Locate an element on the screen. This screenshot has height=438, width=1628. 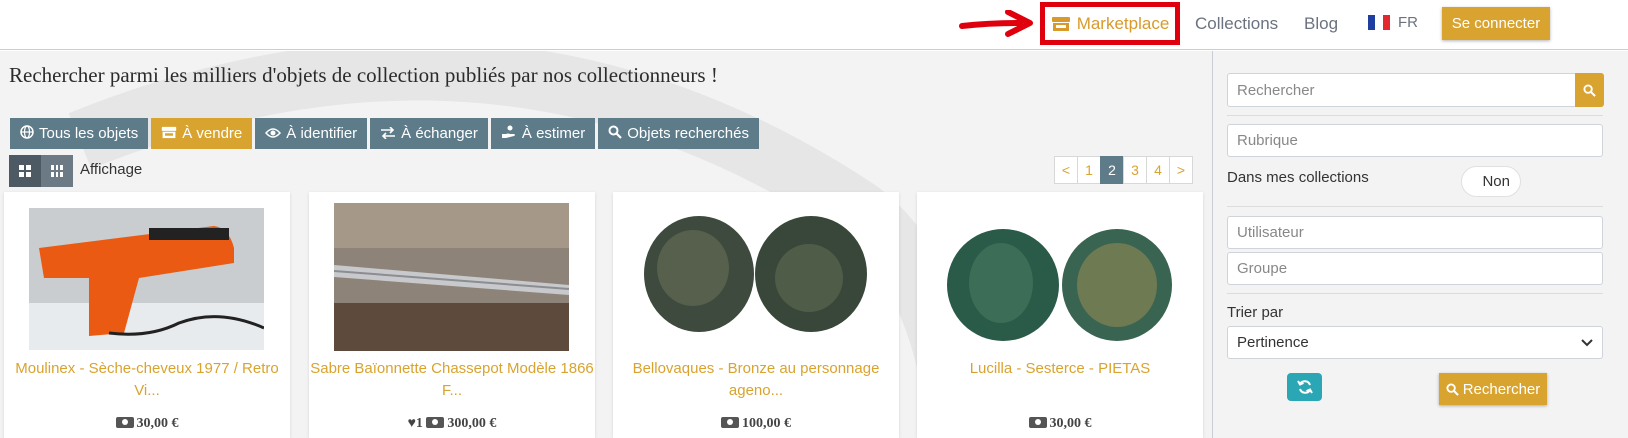
product-image-bronze-coins is located at coordinates (756, 274).